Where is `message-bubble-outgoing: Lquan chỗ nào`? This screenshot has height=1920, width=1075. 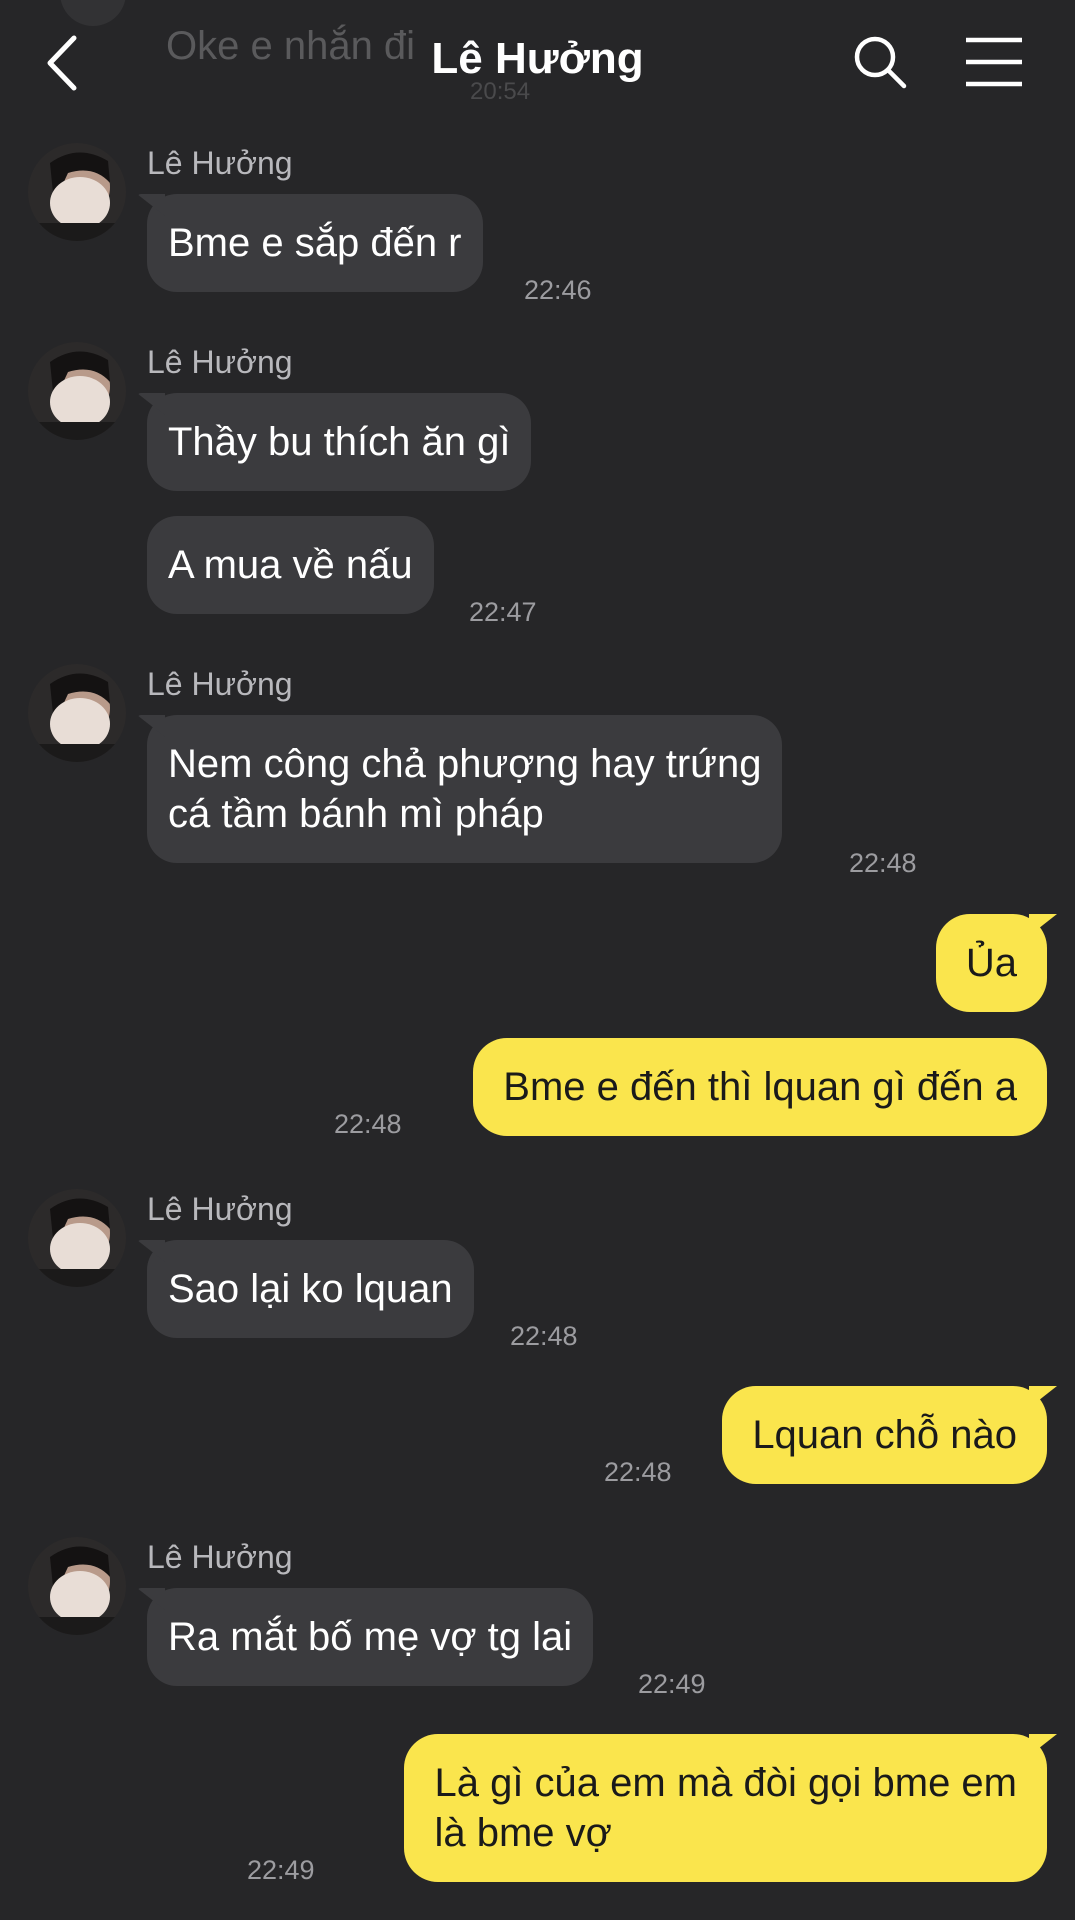
message-bubble-outgoing: Lquan chỗ nào is located at coordinates (884, 1435).